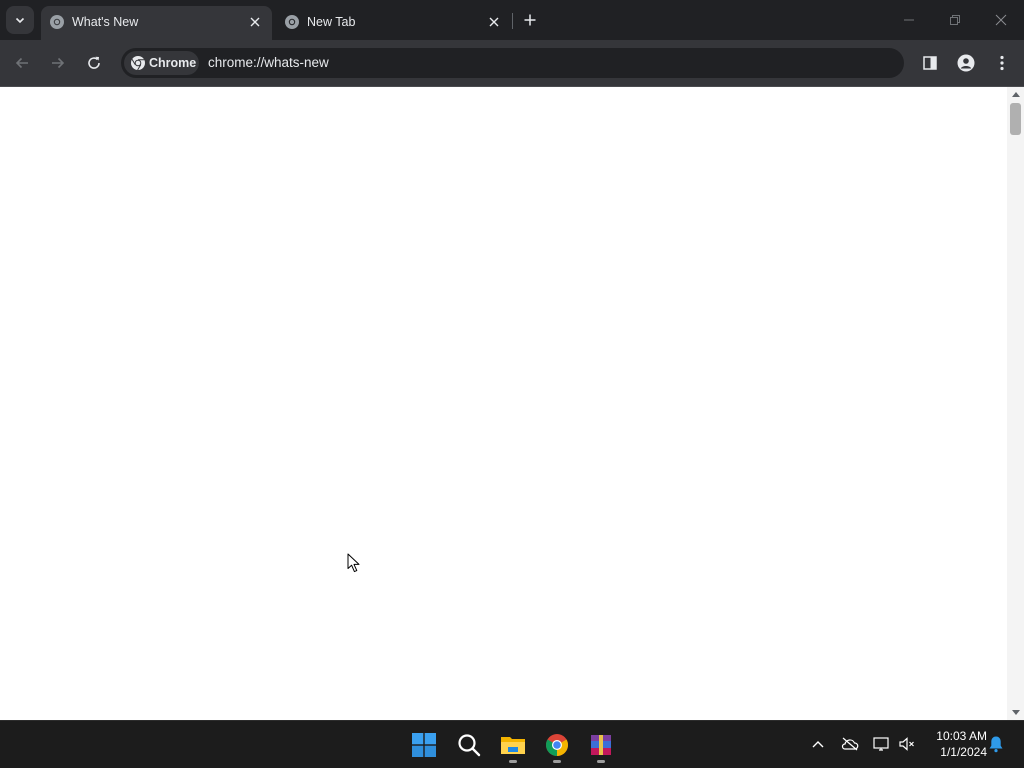 Image resolution: width=1024 pixels, height=768 pixels. I want to click on plus-icon, so click(530, 20).